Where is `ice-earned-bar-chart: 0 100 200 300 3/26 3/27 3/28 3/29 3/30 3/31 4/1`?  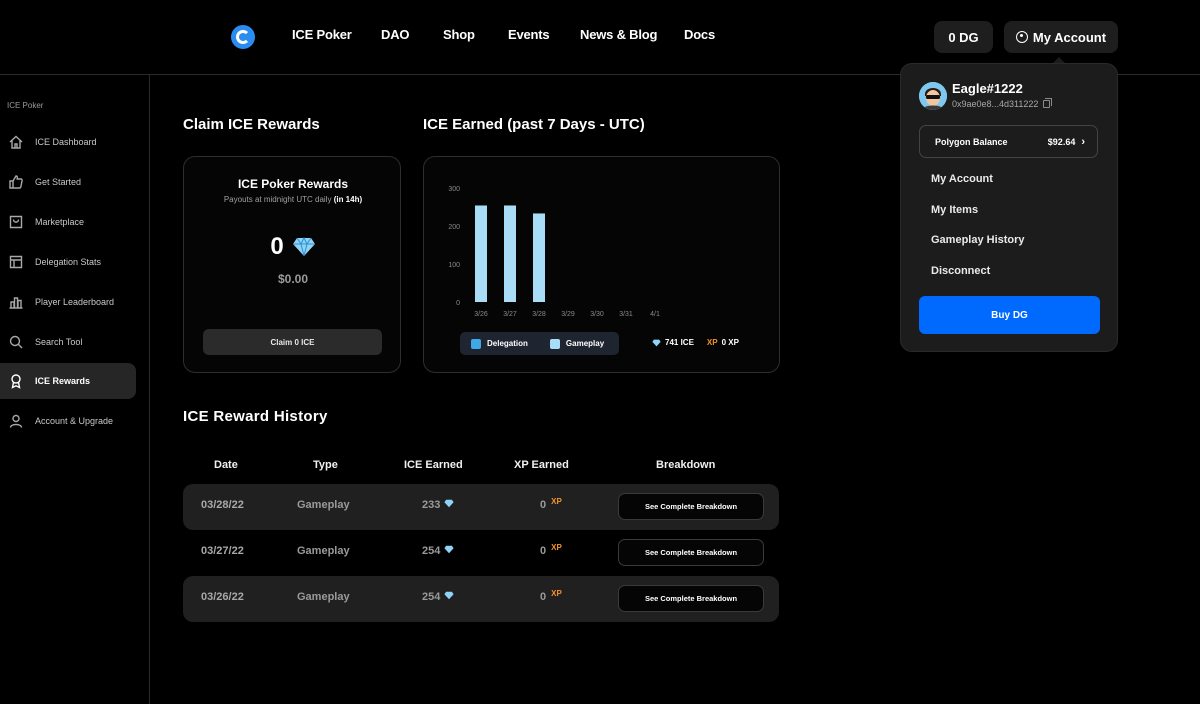 ice-earned-bar-chart: 0 100 200 300 3/26 3/27 3/28 3/29 3/30 3/31 4/1 is located at coordinates (554, 252).